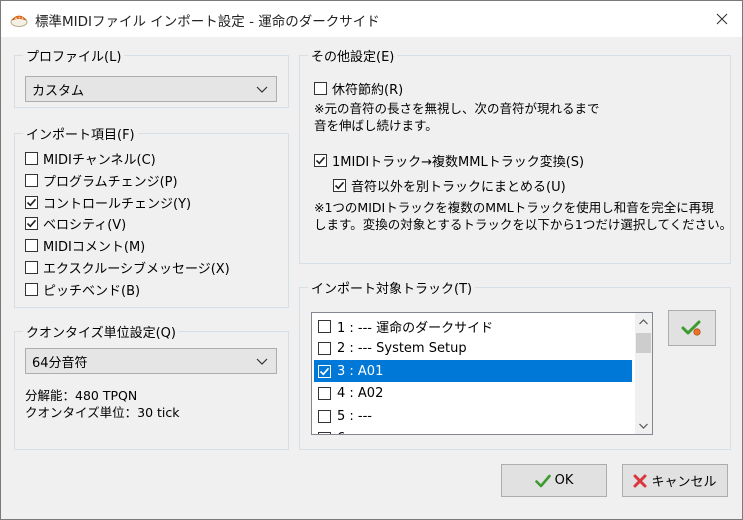 Image resolution: width=743 pixels, height=520 pixels. What do you see at coordinates (136, 269) in the screenshot?
I see `import-item-label: エクスクルーシブメッセージ(X)` at bounding box center [136, 269].